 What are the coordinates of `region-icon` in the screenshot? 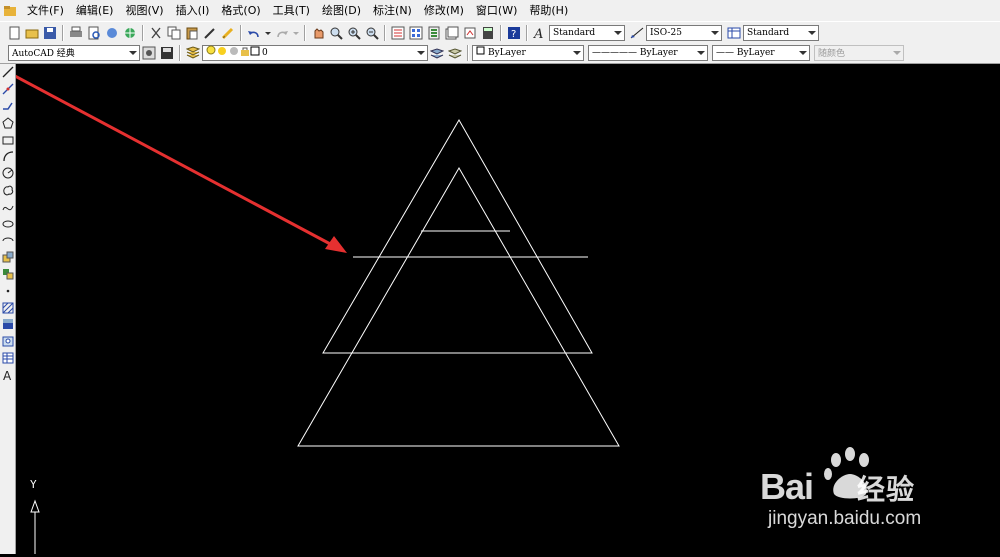 It's located at (7, 341).